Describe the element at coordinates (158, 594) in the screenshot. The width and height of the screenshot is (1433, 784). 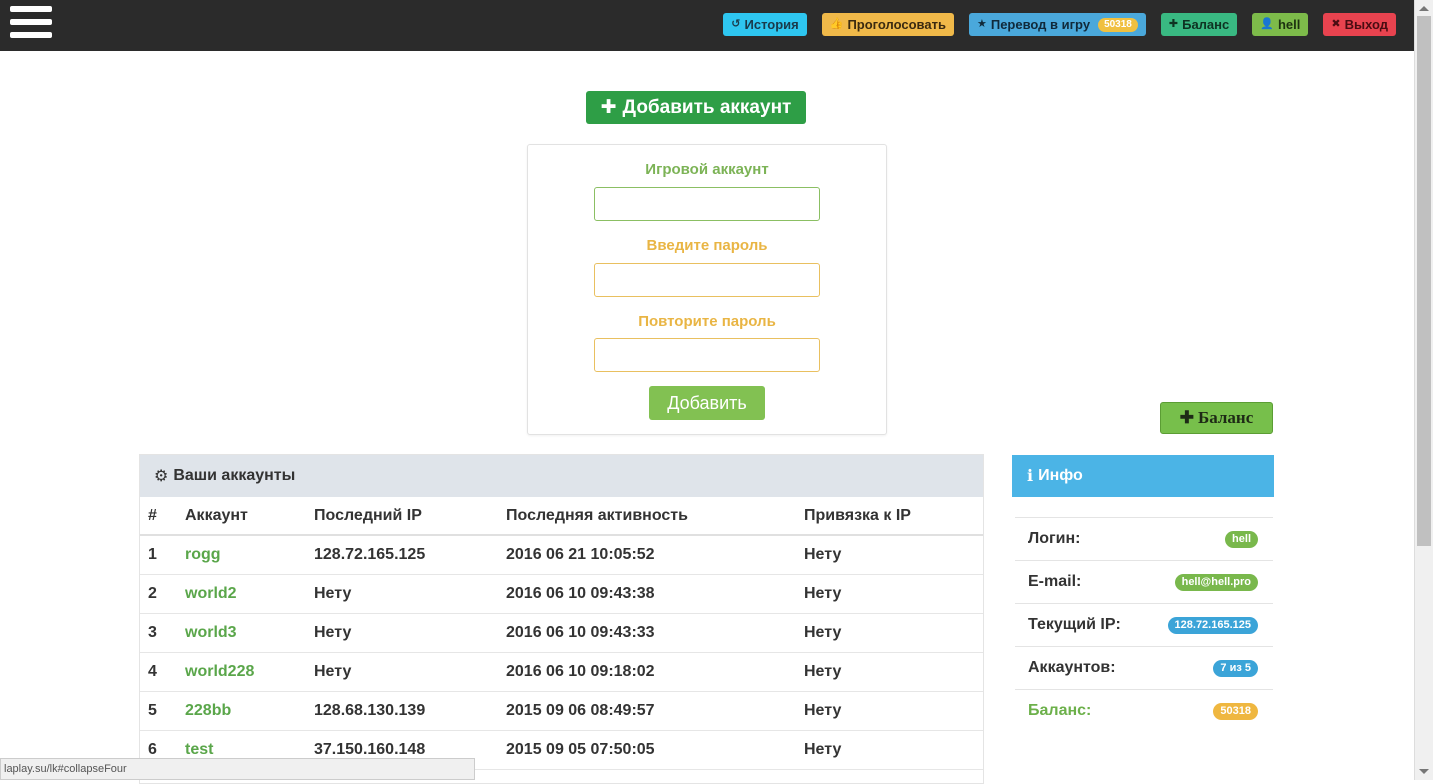
I see `row-number: 2` at that location.